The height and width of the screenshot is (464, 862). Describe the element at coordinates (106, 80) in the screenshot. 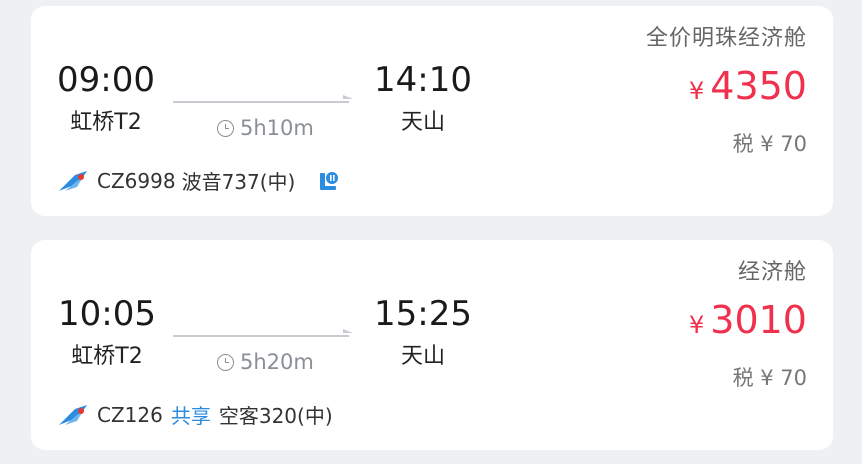

I see `departure-time: 09:00` at that location.